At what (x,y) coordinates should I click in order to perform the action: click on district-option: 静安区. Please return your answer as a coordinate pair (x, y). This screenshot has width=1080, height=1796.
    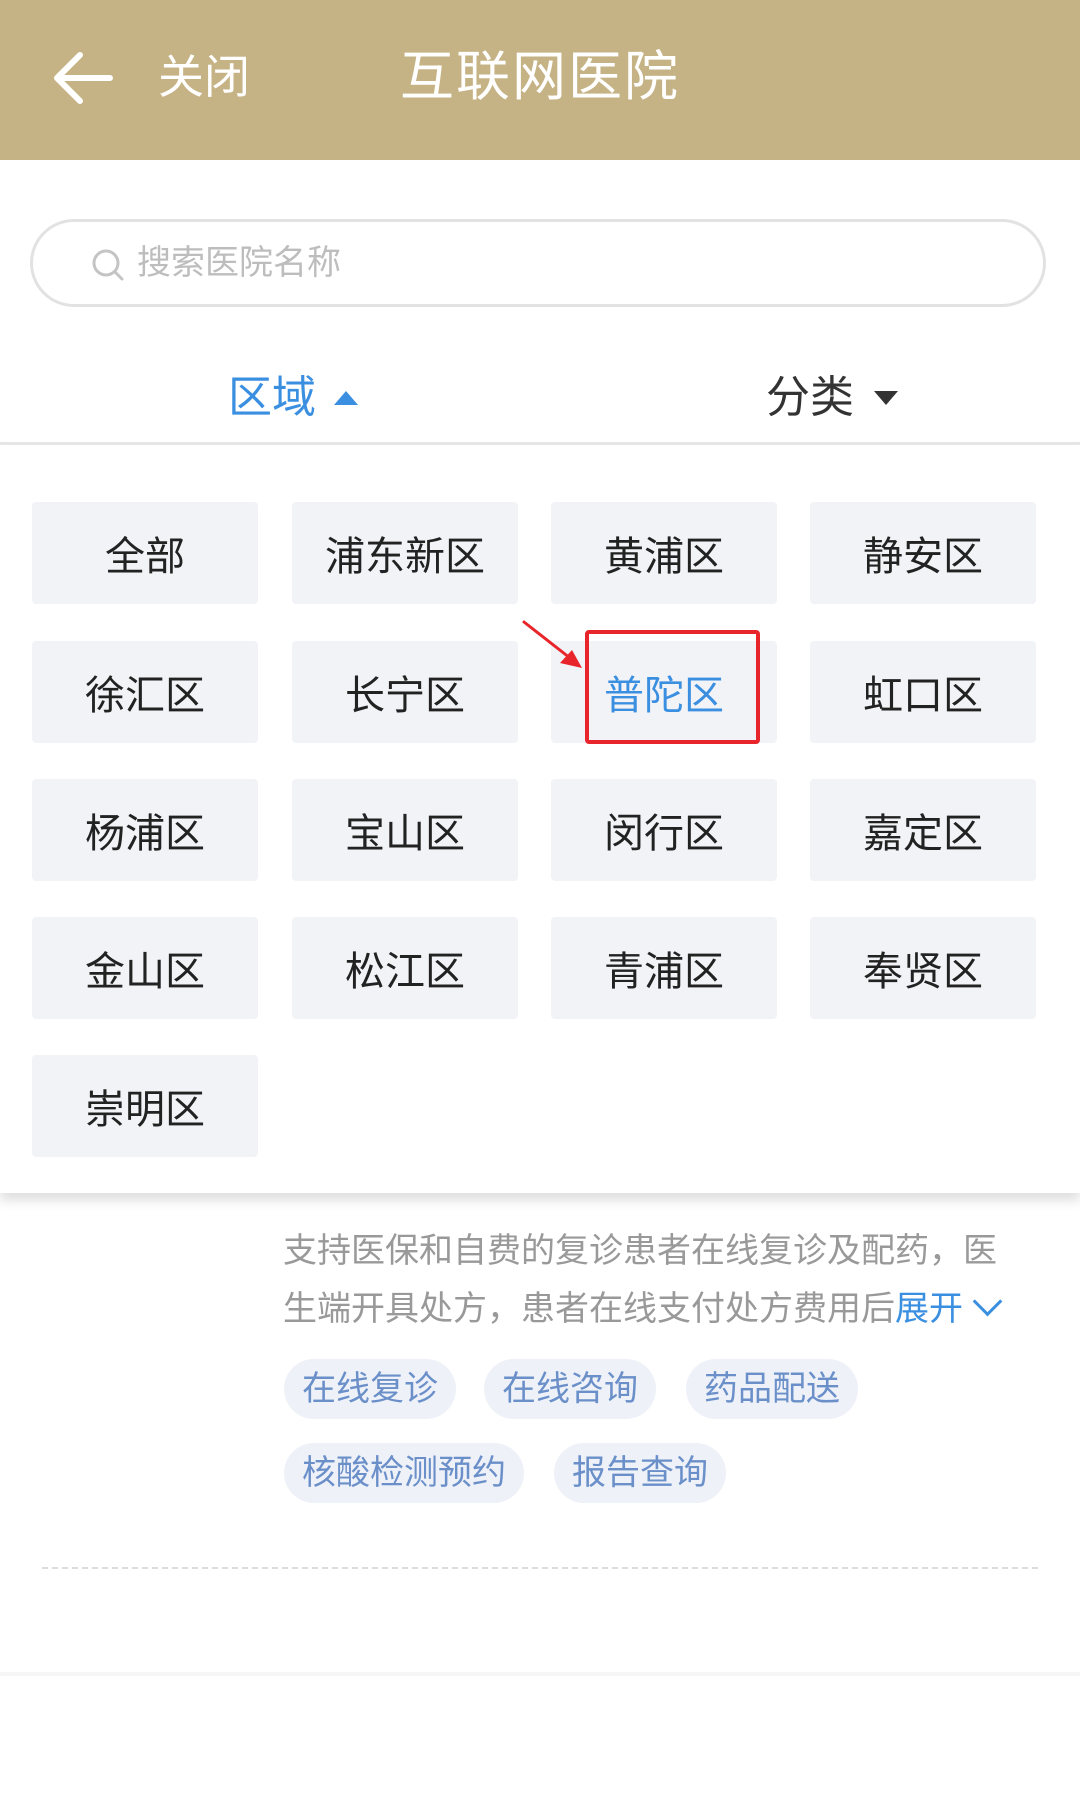
    Looking at the image, I should click on (923, 553).